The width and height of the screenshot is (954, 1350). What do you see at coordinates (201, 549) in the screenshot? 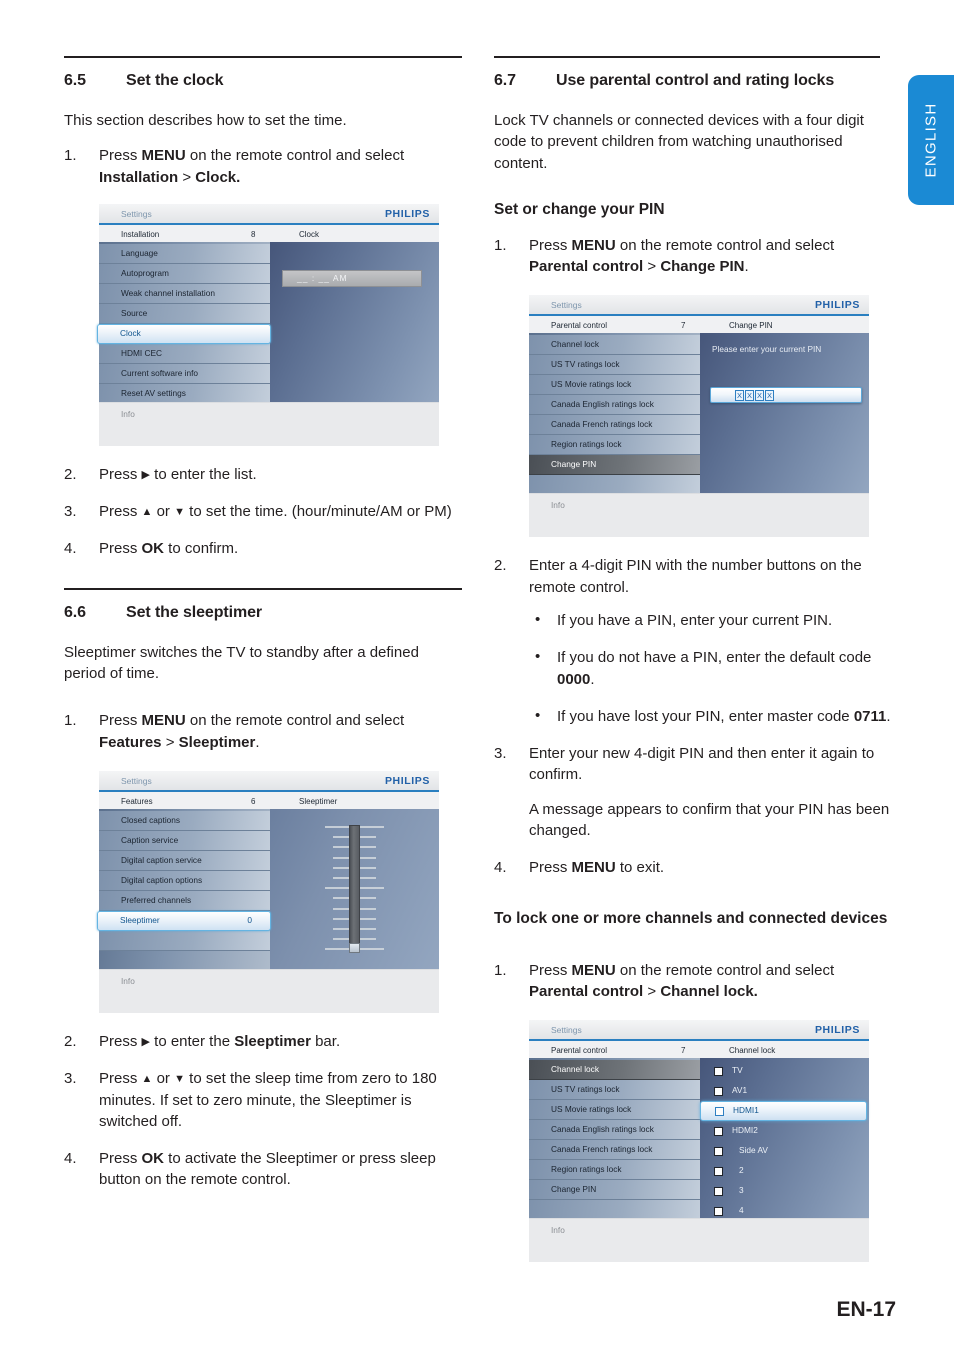
I see `plain-text: to confirm.` at bounding box center [201, 549].